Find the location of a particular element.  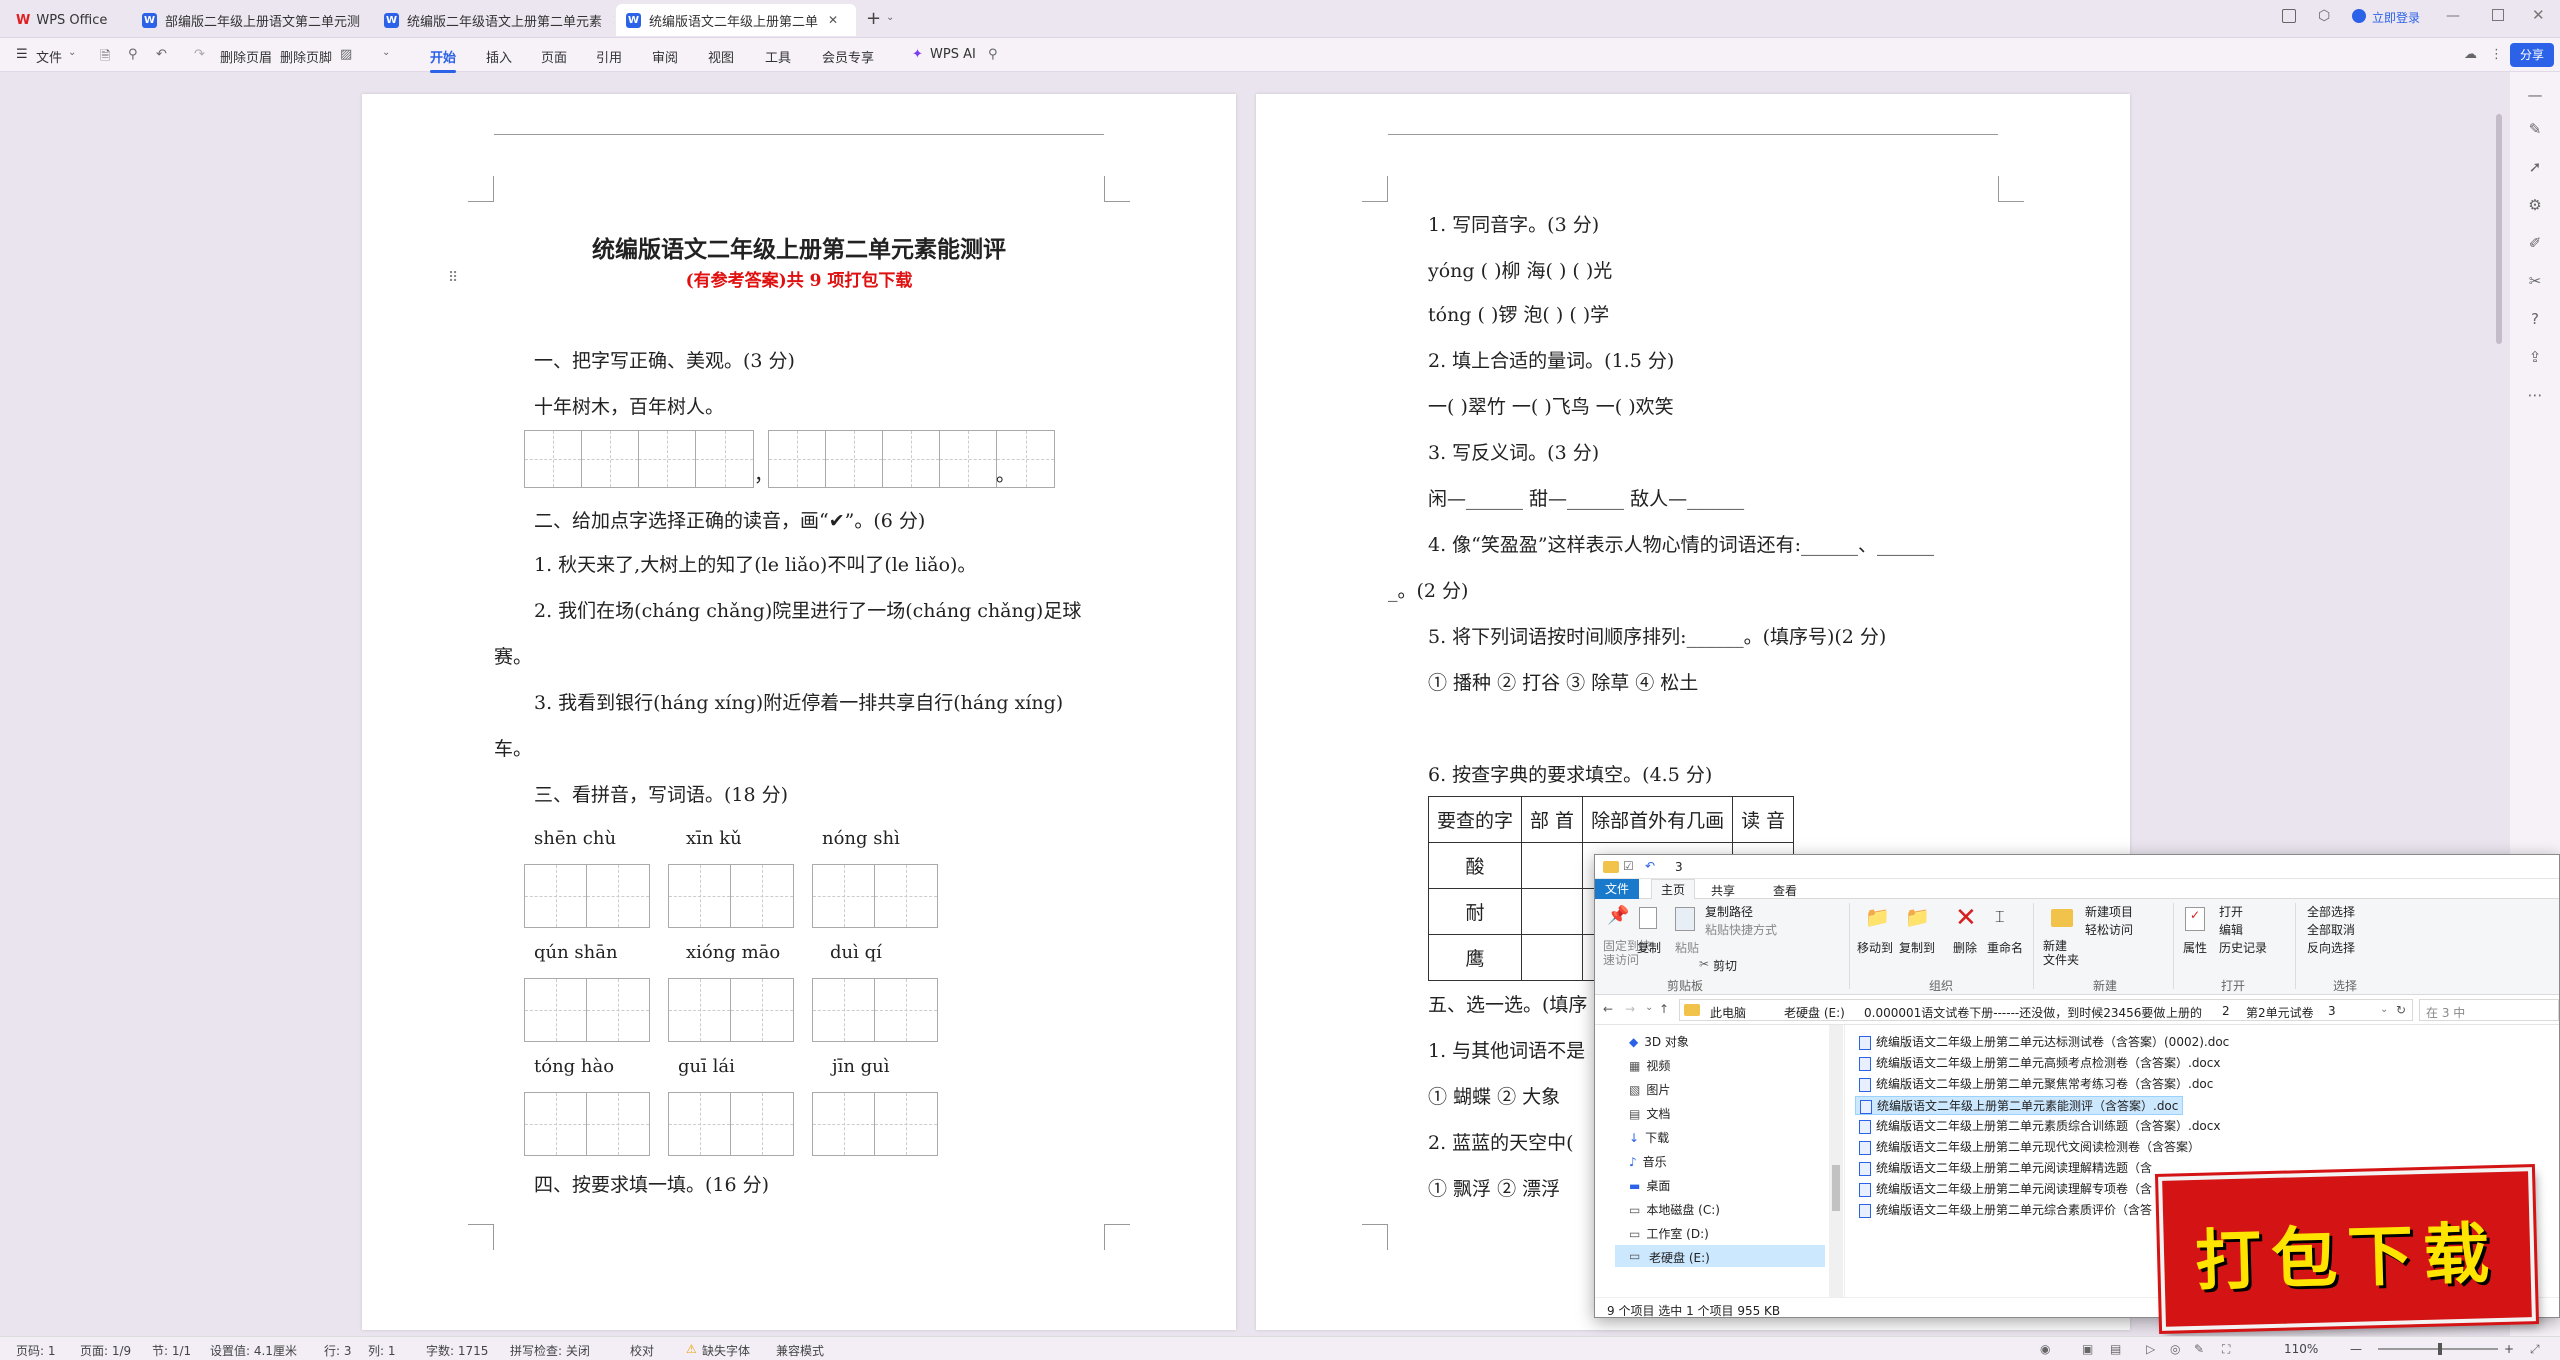

window-layout-icon is located at coordinates (2289, 16).